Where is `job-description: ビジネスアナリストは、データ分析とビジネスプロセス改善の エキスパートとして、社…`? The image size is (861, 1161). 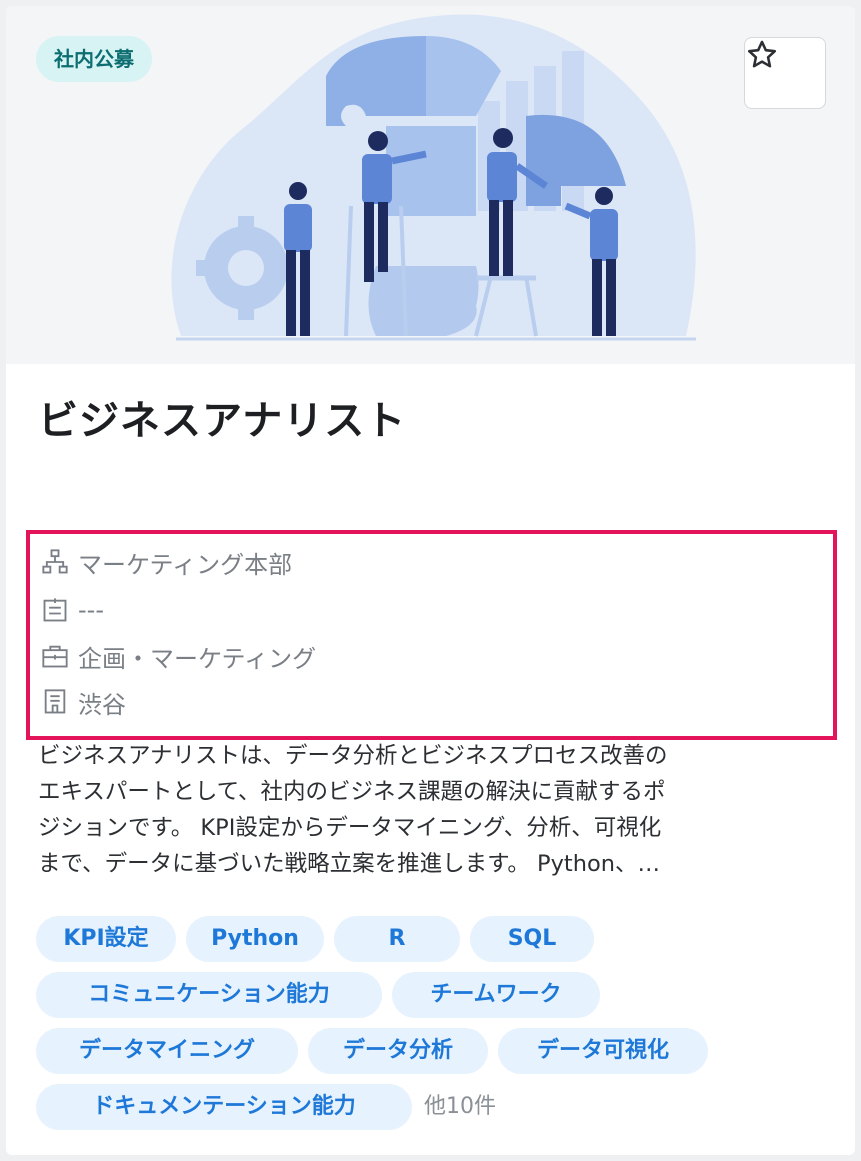
job-description: ビジネスアナリストは、データ分析とビジネスプロセス改善の エキスパートとして、社… is located at coordinates (433, 810).